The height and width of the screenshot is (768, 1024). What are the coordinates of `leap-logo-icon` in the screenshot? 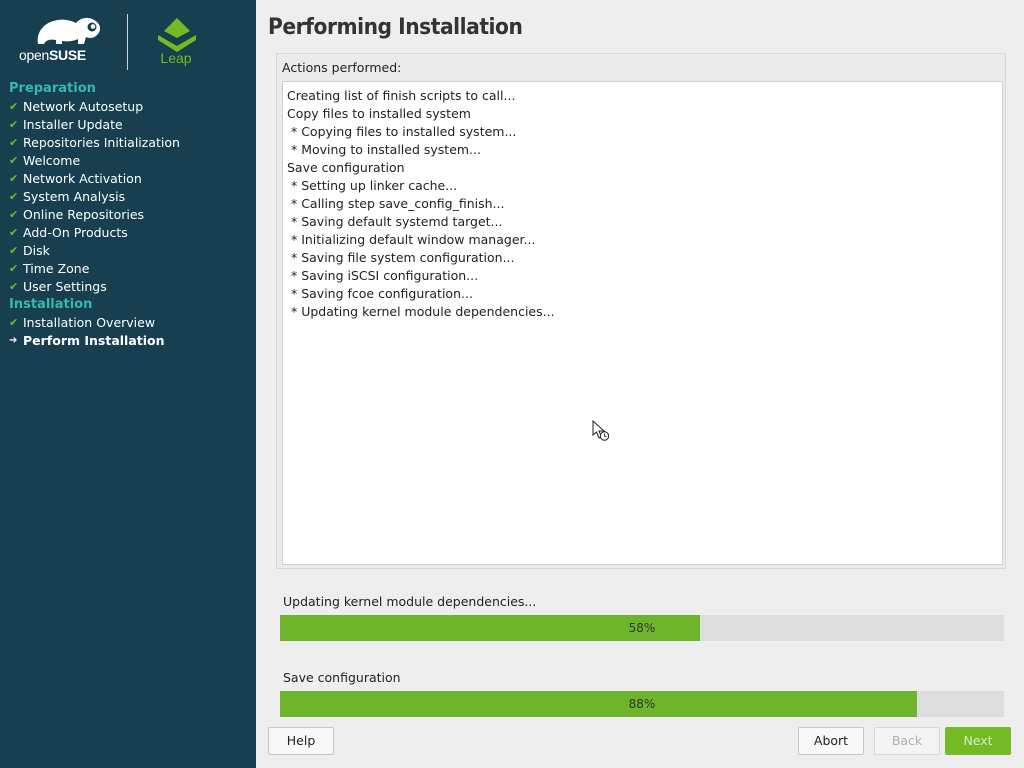 It's located at (177, 35).